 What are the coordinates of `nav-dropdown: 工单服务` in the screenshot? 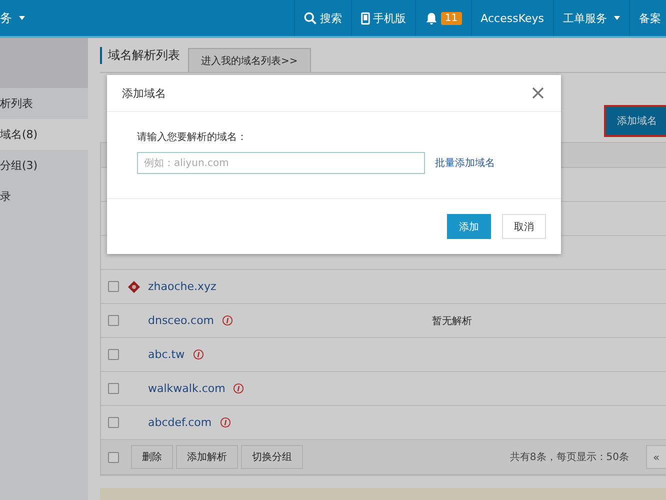 It's located at (591, 18).